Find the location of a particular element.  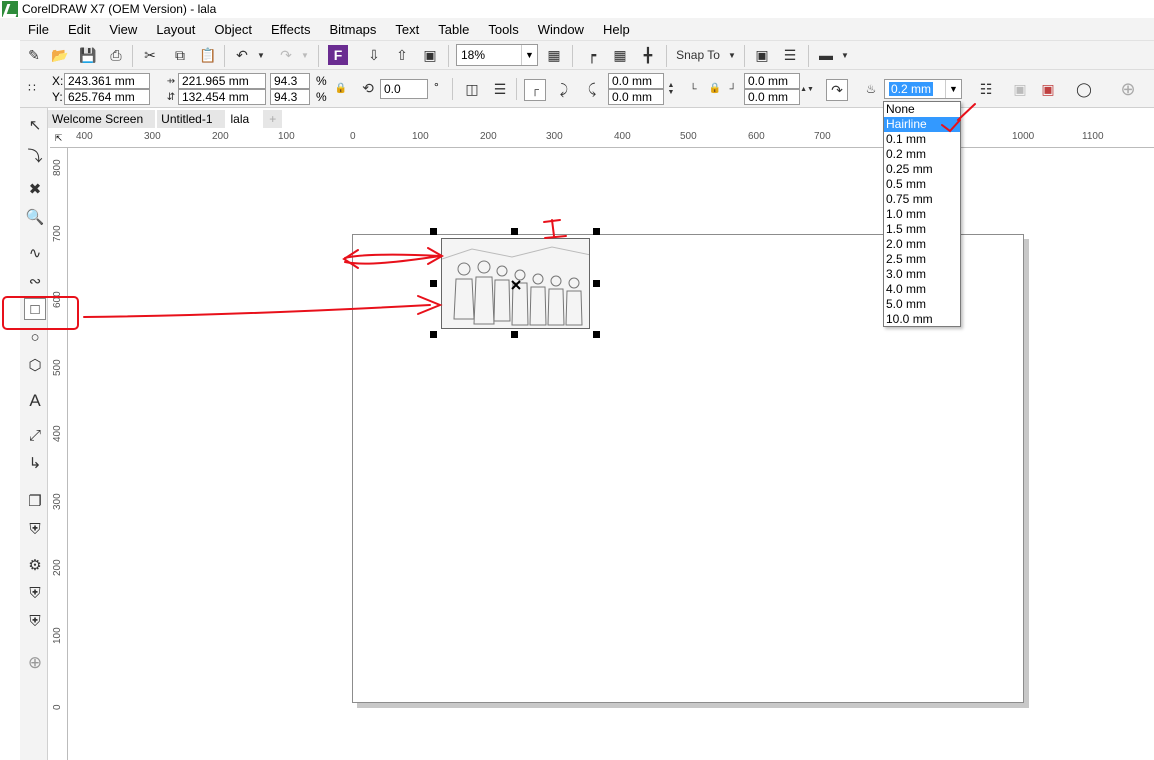

y-position-field: 625.764 mm is located at coordinates (107, 97).